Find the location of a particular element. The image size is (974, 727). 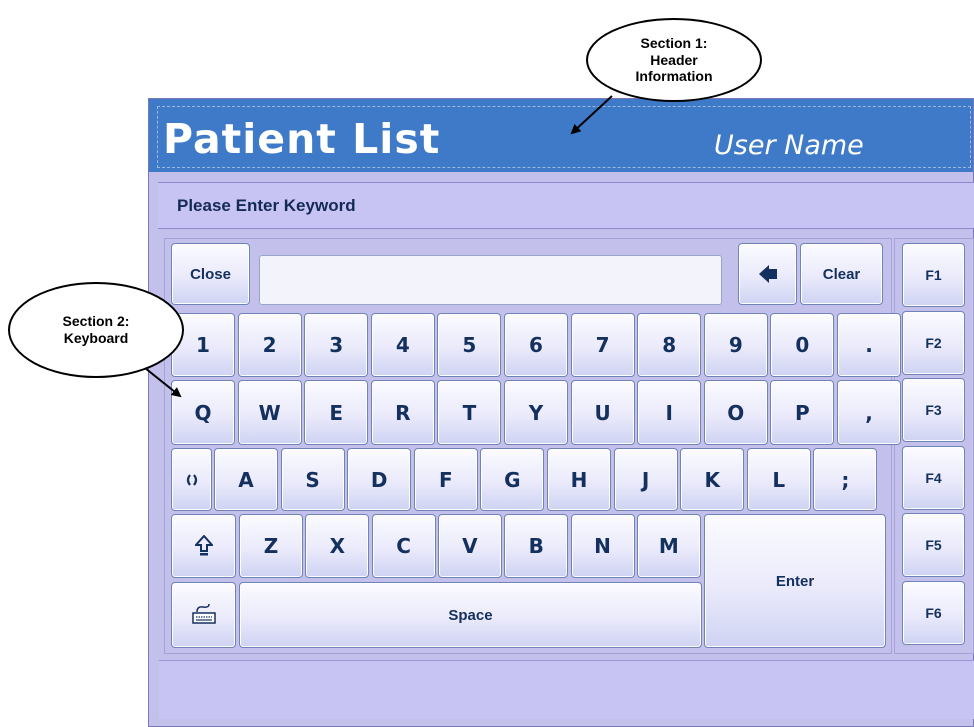

section1-arrow is located at coordinates (591, 115).